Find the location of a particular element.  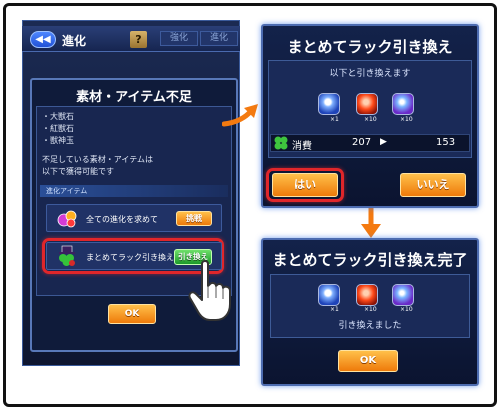

list-item: ・大獣石 is located at coordinates (58, 116).